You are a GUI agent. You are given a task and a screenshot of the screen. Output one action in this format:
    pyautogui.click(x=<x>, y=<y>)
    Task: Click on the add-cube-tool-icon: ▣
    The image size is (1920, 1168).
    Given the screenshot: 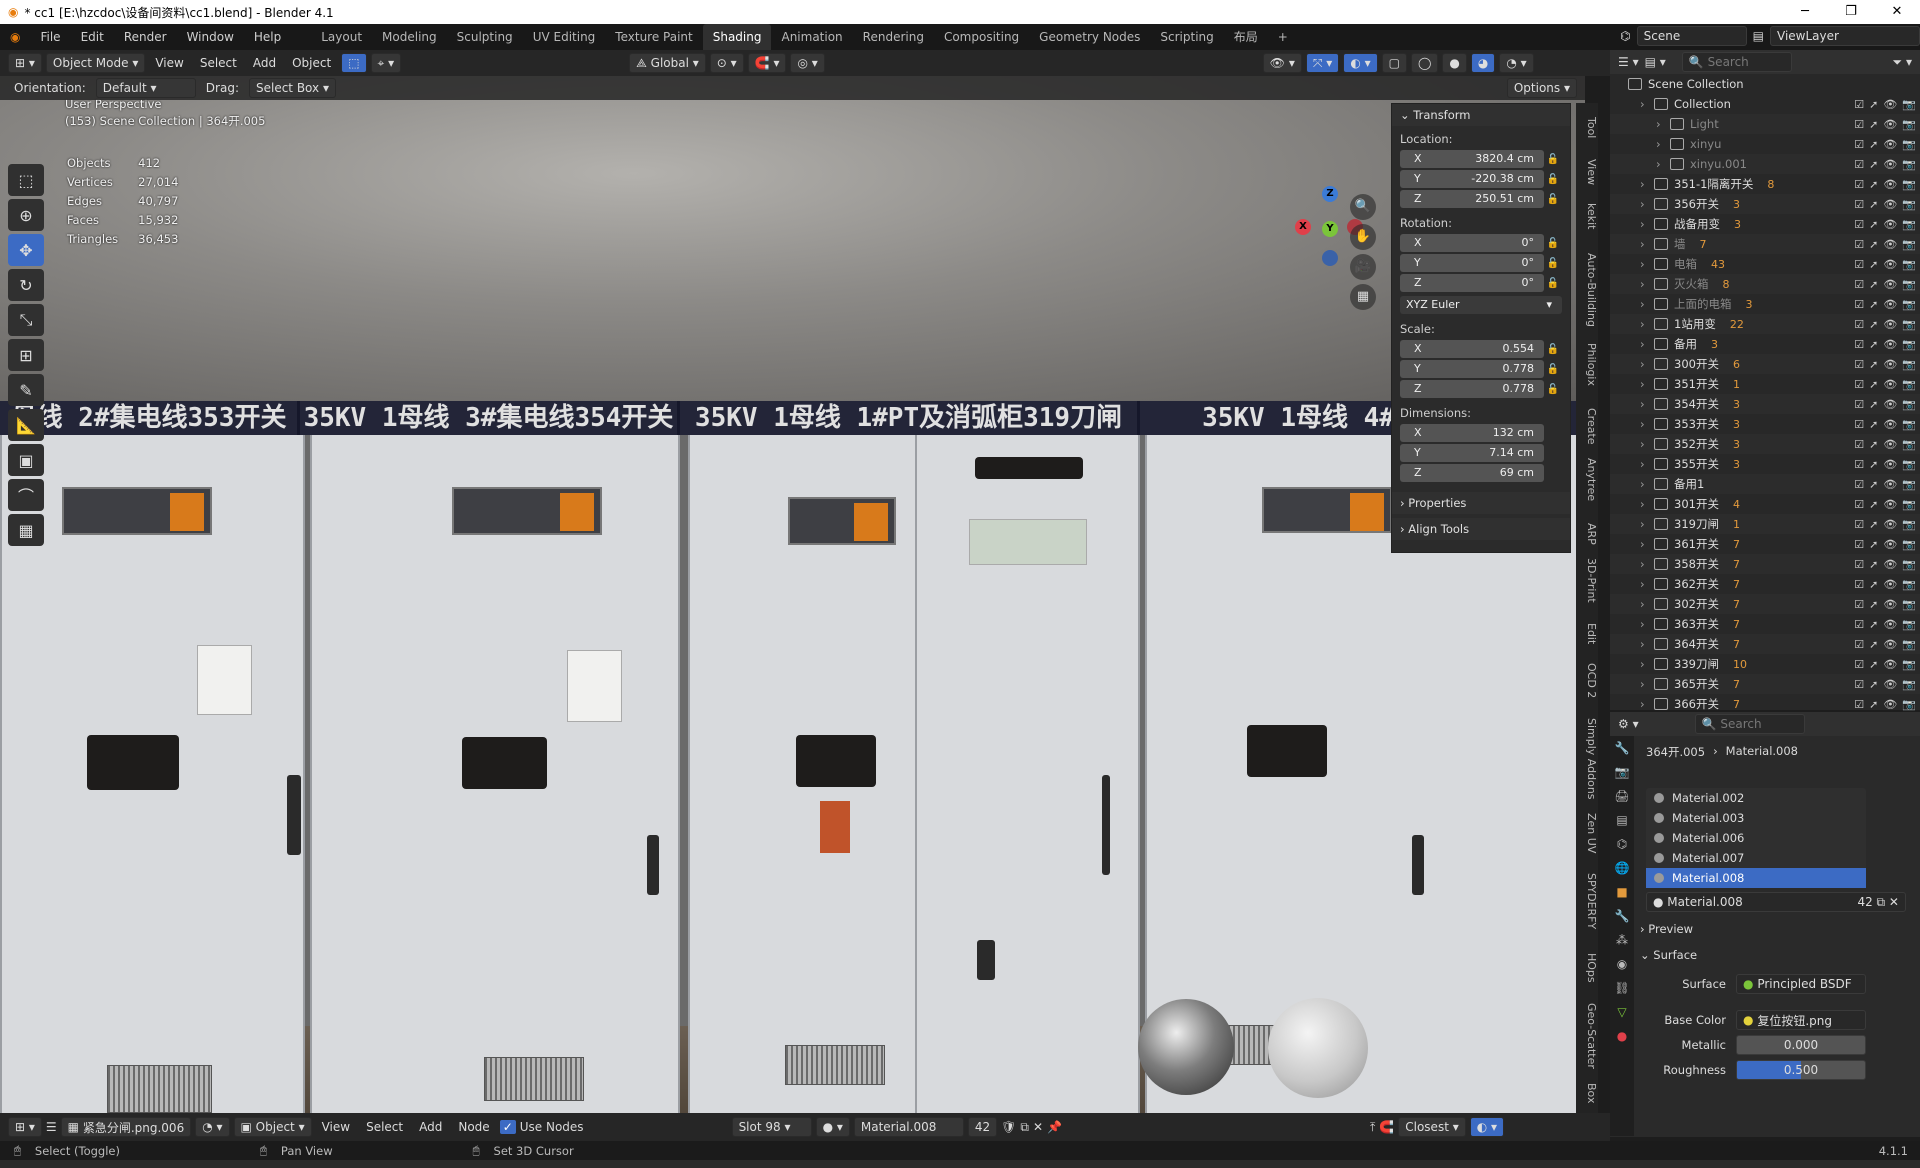 What is the action you would take?
    pyautogui.click(x=26, y=460)
    